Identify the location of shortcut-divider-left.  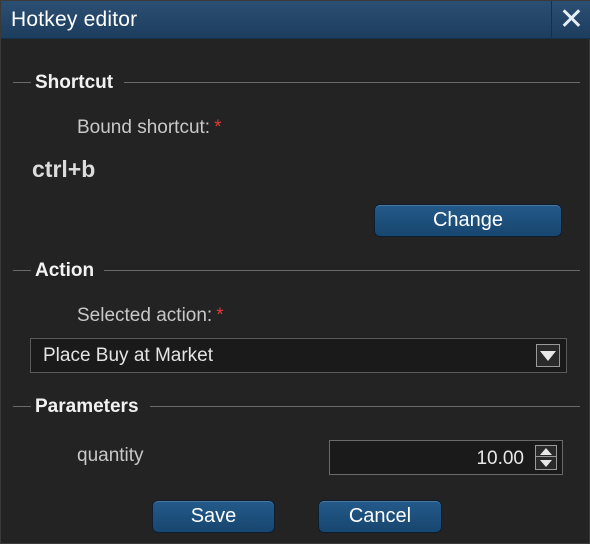
(22, 82).